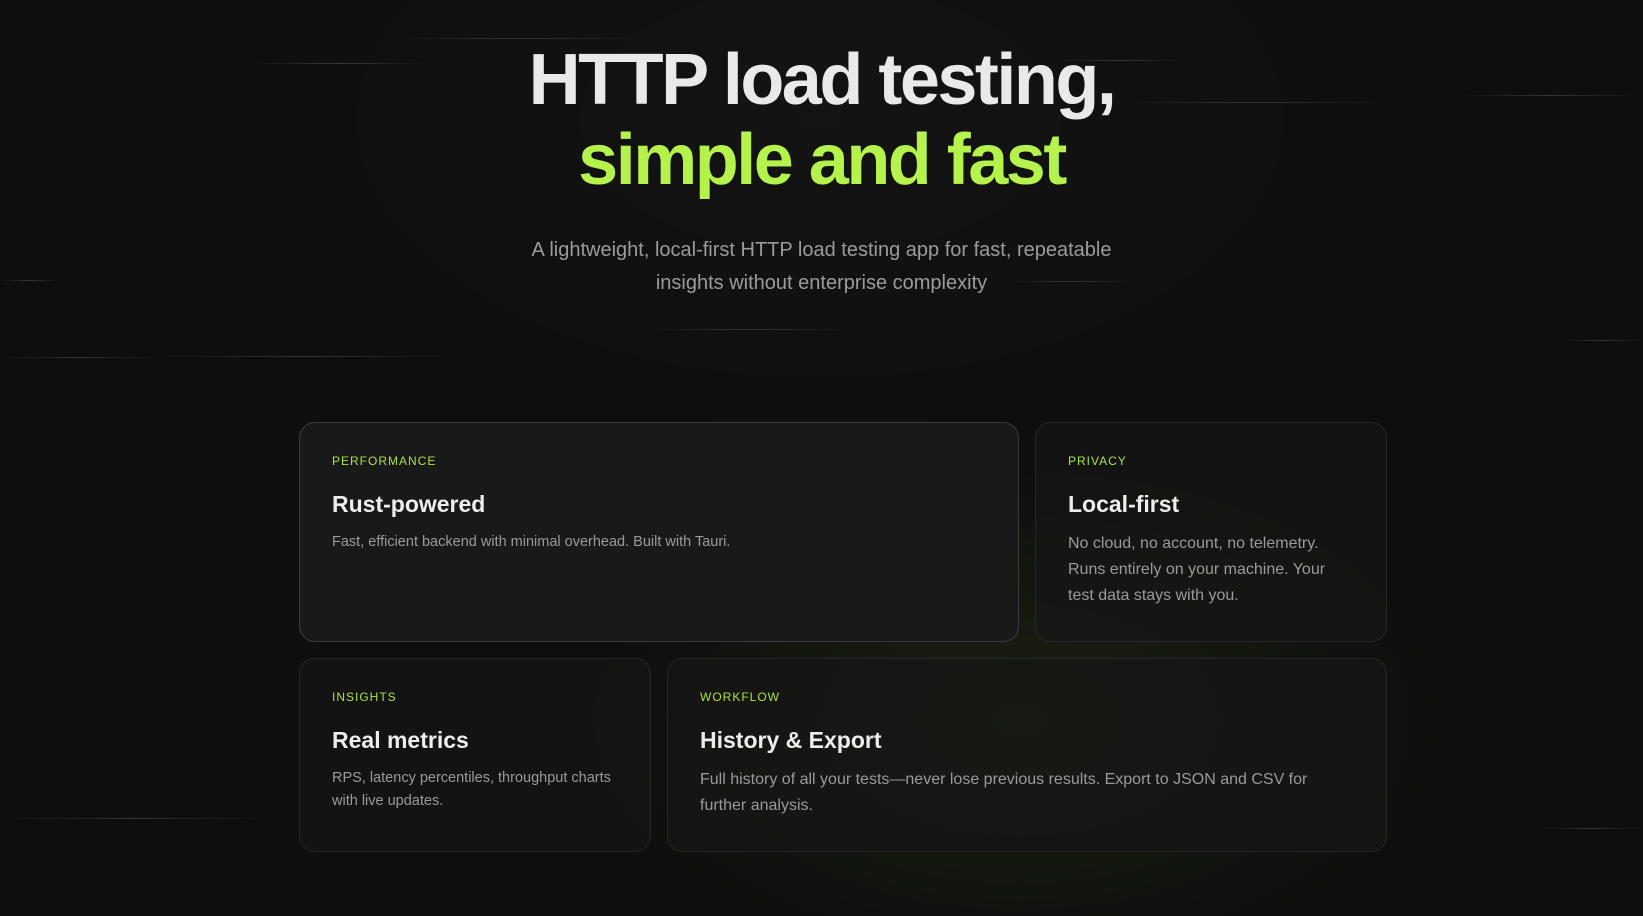  Describe the element at coordinates (740, 697) in the screenshot. I see `feature-card-tag: WORKFLOW` at that location.